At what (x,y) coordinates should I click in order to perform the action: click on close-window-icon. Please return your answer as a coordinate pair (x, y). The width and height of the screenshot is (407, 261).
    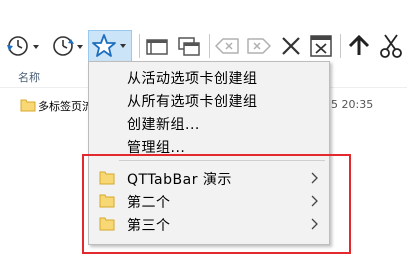
    Looking at the image, I should click on (321, 46).